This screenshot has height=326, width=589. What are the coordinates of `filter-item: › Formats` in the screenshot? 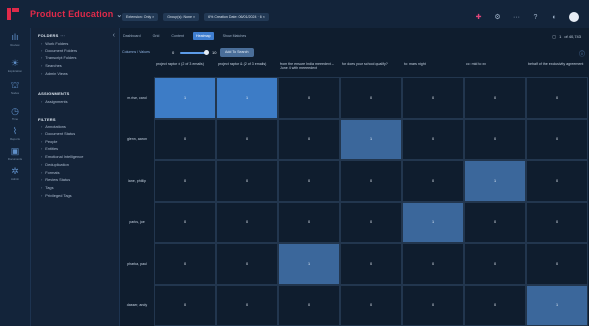 It's located at (50, 172).